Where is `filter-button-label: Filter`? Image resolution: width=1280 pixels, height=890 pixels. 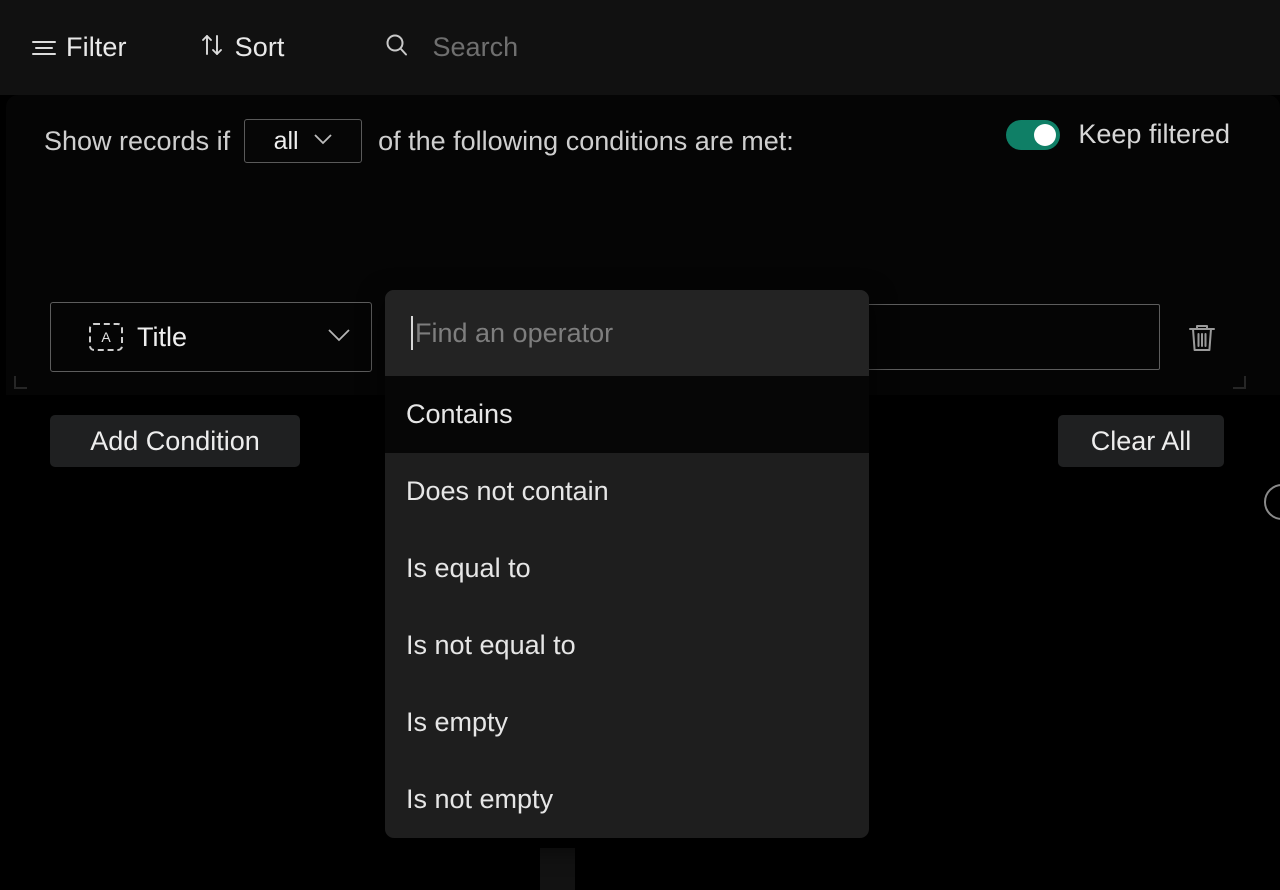
filter-button-label: Filter is located at coordinates (96, 47).